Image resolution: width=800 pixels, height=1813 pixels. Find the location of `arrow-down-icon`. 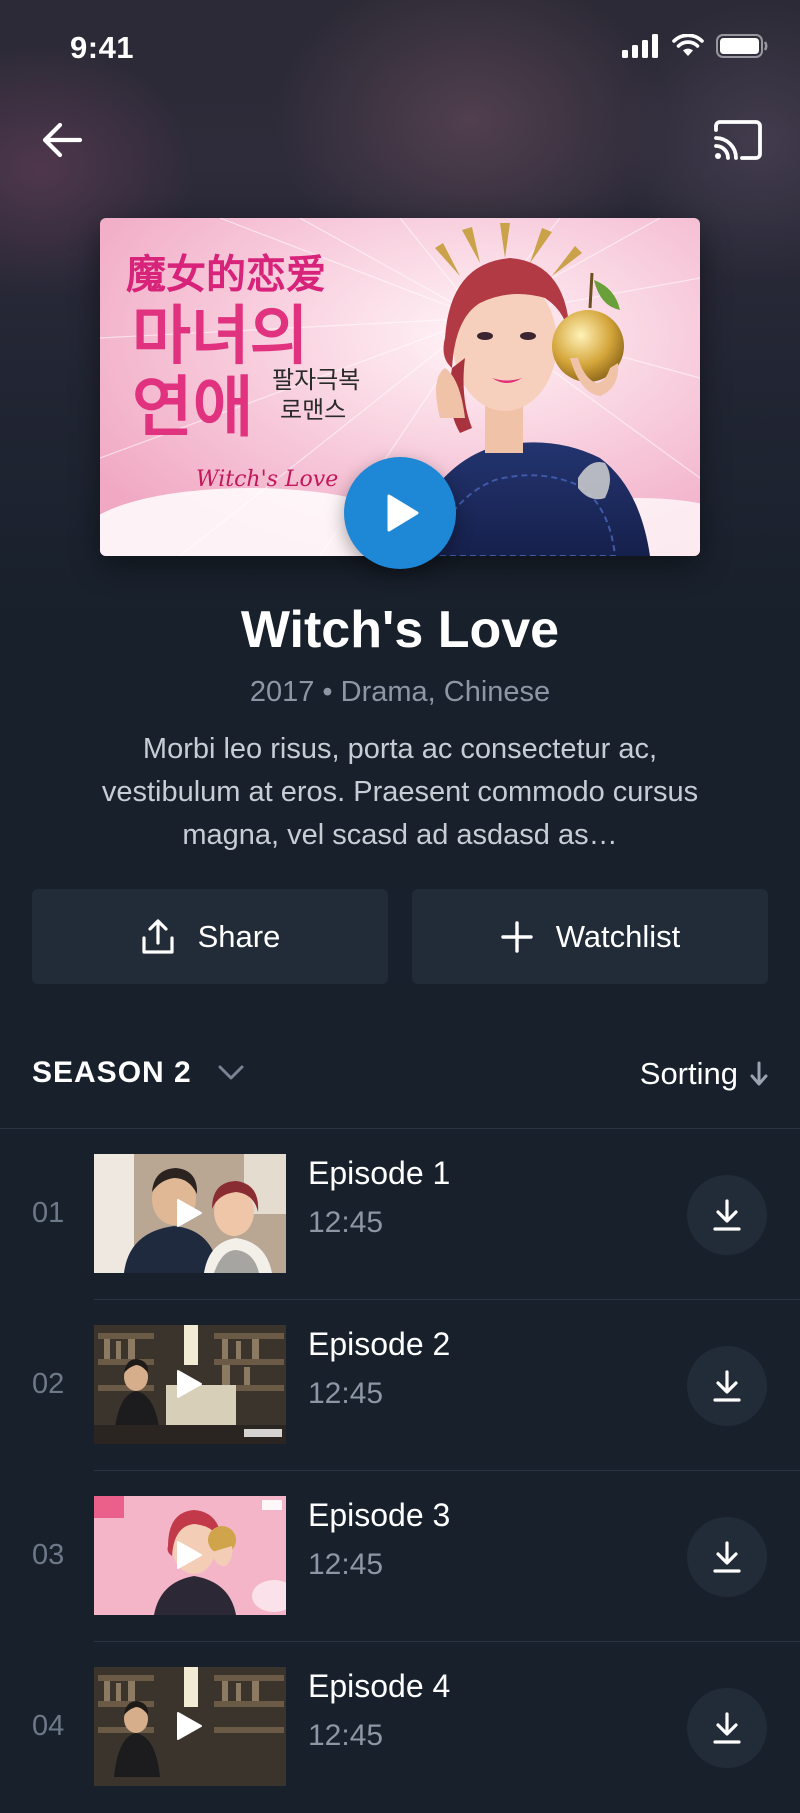

arrow-down-icon is located at coordinates (759, 1073).